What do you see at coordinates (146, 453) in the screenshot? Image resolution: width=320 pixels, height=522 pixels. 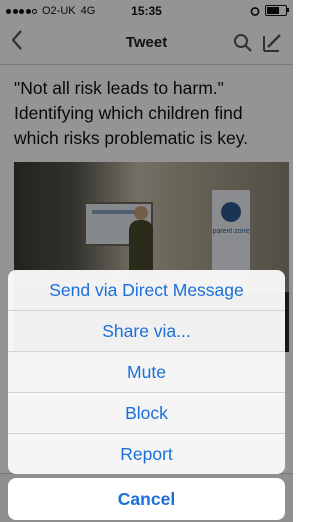 I see `report-button: Report` at bounding box center [146, 453].